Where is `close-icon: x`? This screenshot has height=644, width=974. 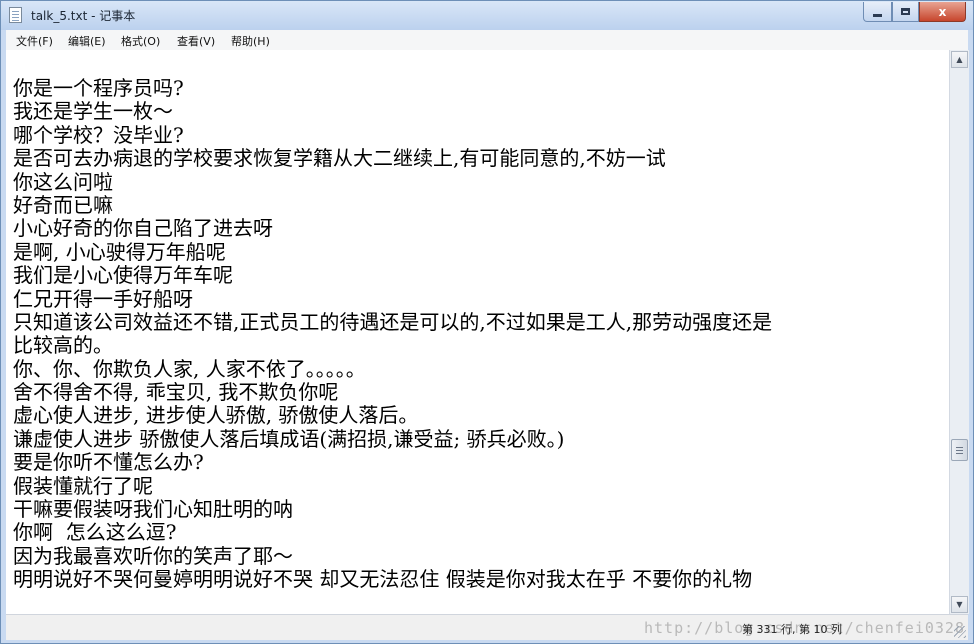 close-icon: x is located at coordinates (942, 11).